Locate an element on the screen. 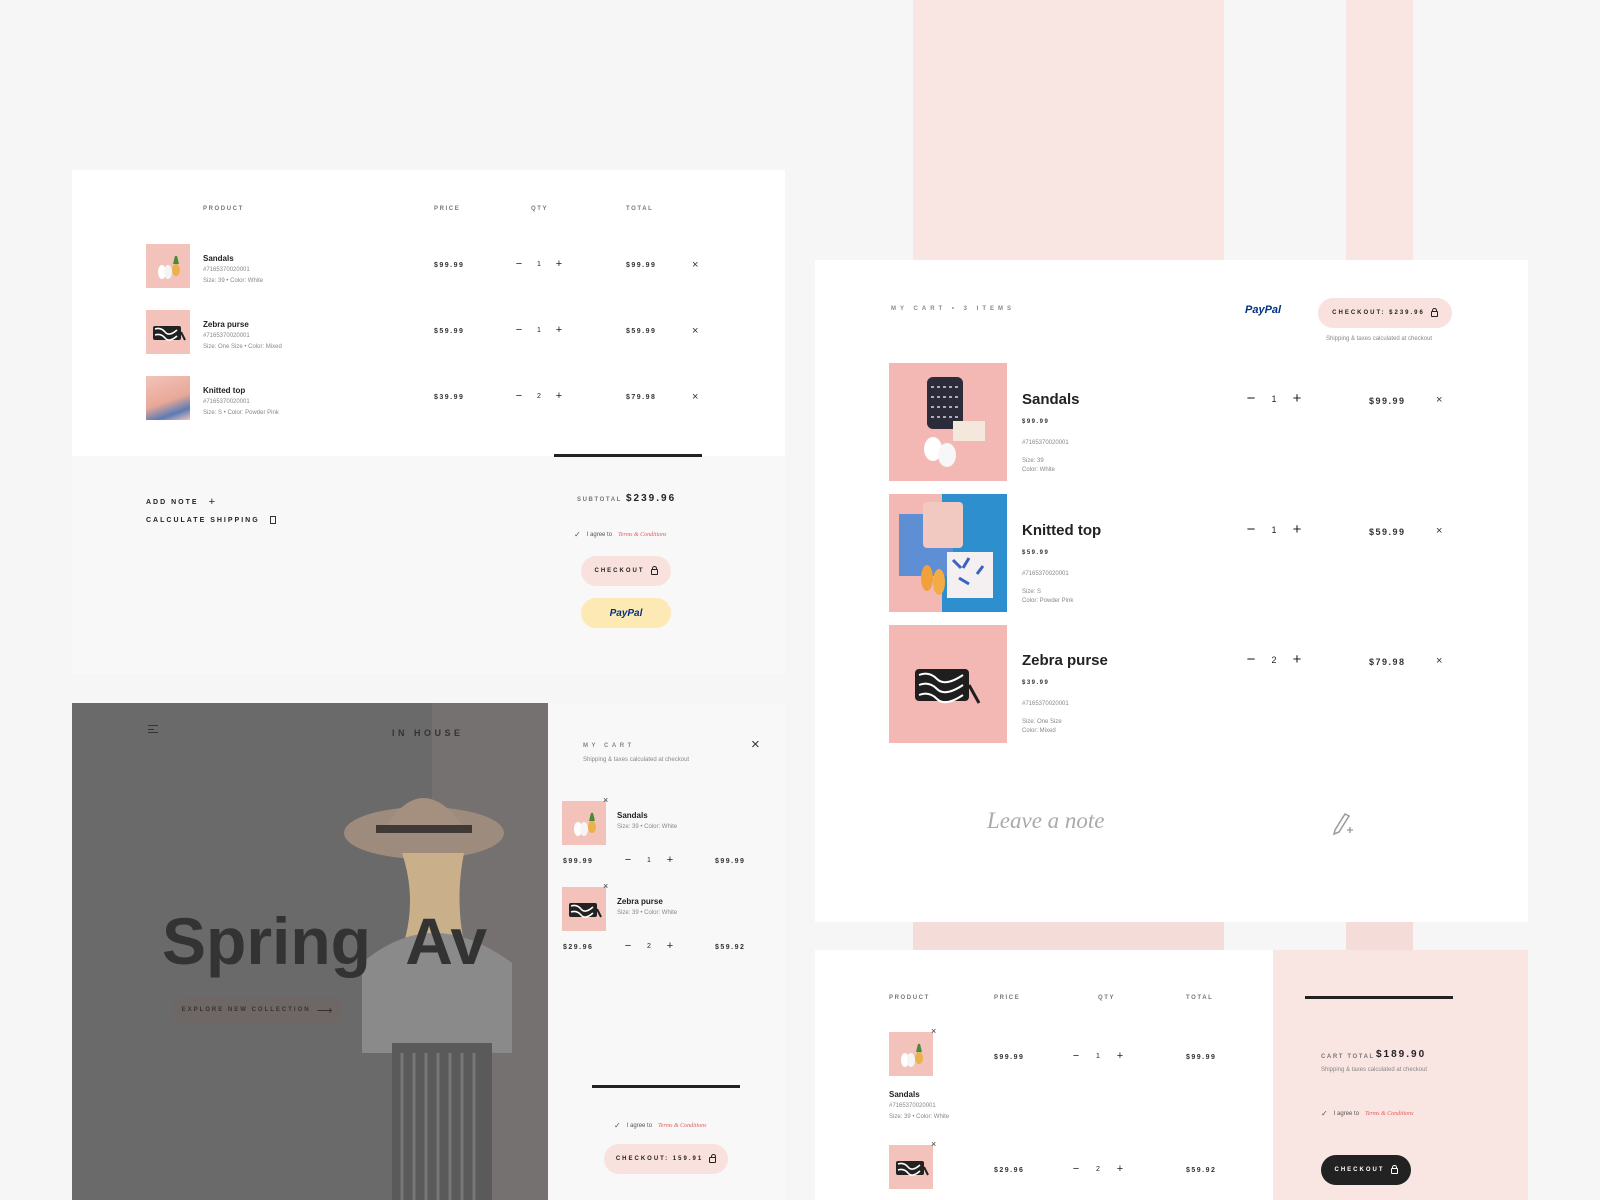 This screenshot has height=1200, width=1600. shipping-note: Shipping & taxes calculated at checkout is located at coordinates (1374, 1070).